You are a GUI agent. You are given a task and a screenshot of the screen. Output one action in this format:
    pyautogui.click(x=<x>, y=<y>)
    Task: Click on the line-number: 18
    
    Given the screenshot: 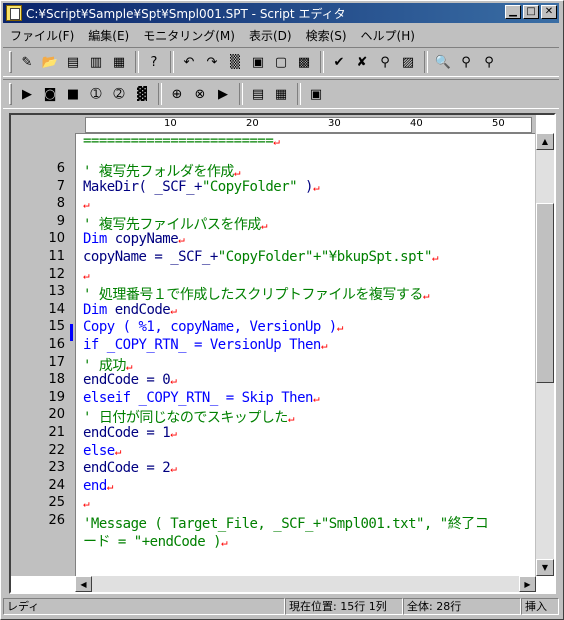 What is the action you would take?
    pyautogui.click(x=56, y=380)
    